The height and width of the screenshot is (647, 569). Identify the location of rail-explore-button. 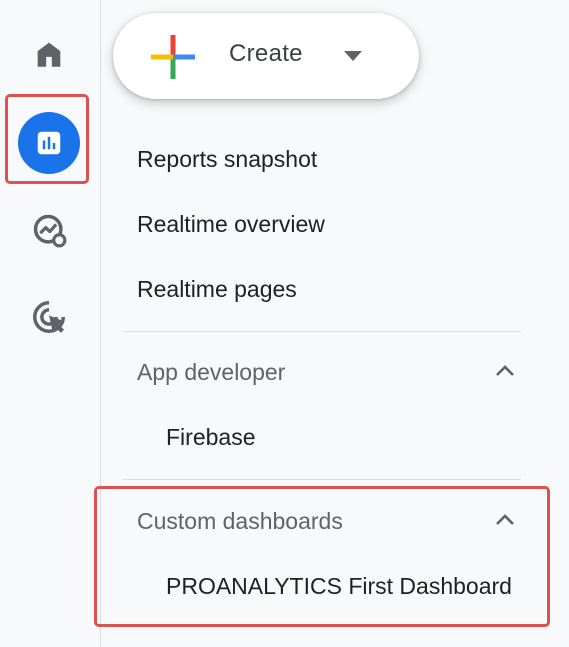
(49, 230).